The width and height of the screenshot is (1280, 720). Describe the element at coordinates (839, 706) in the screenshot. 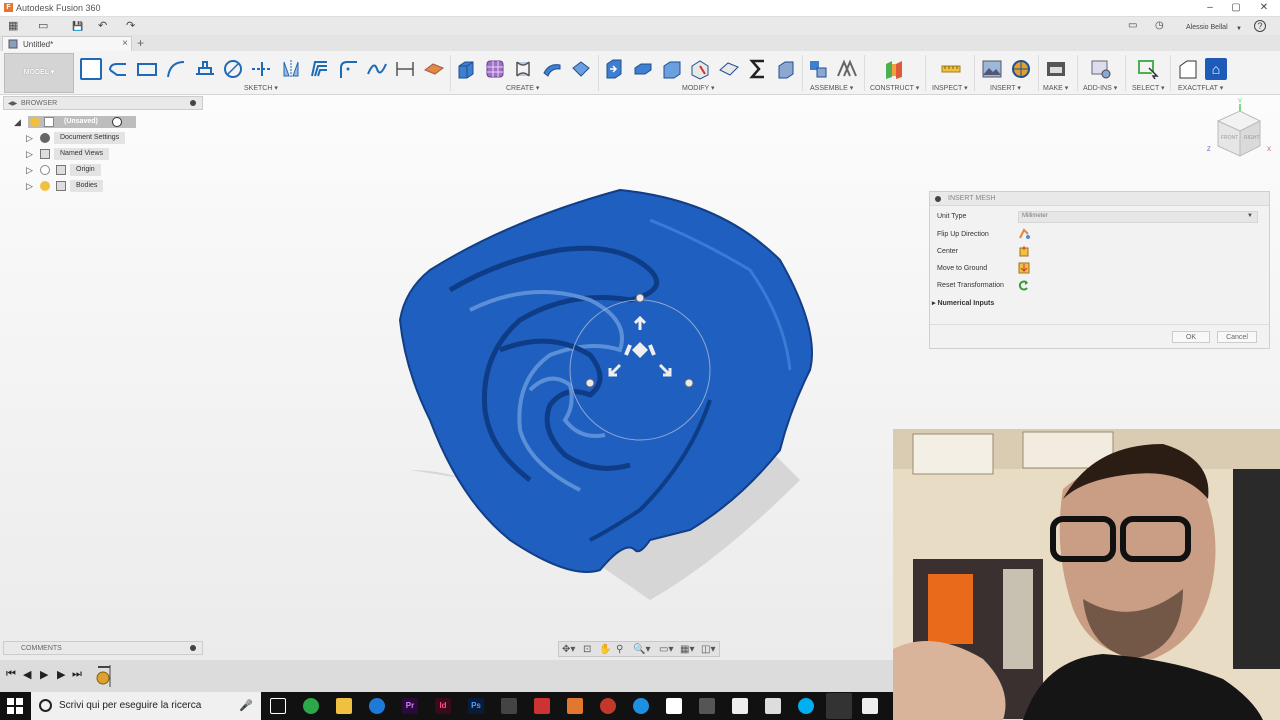

I see `obs-icon` at that location.